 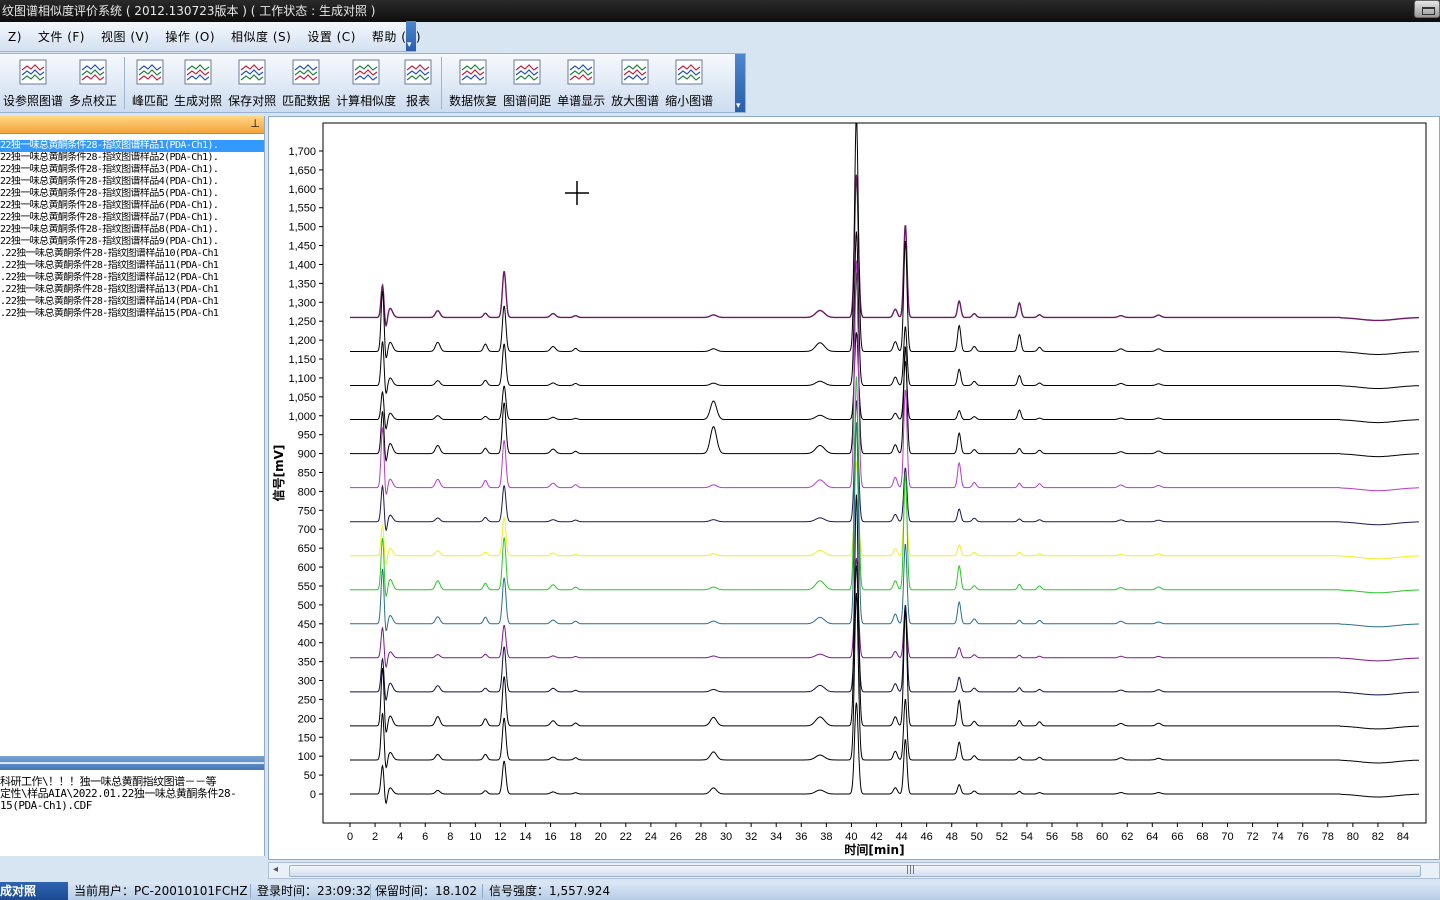 I want to click on data-restore-button: 数据恢复, so click(x=473, y=83).